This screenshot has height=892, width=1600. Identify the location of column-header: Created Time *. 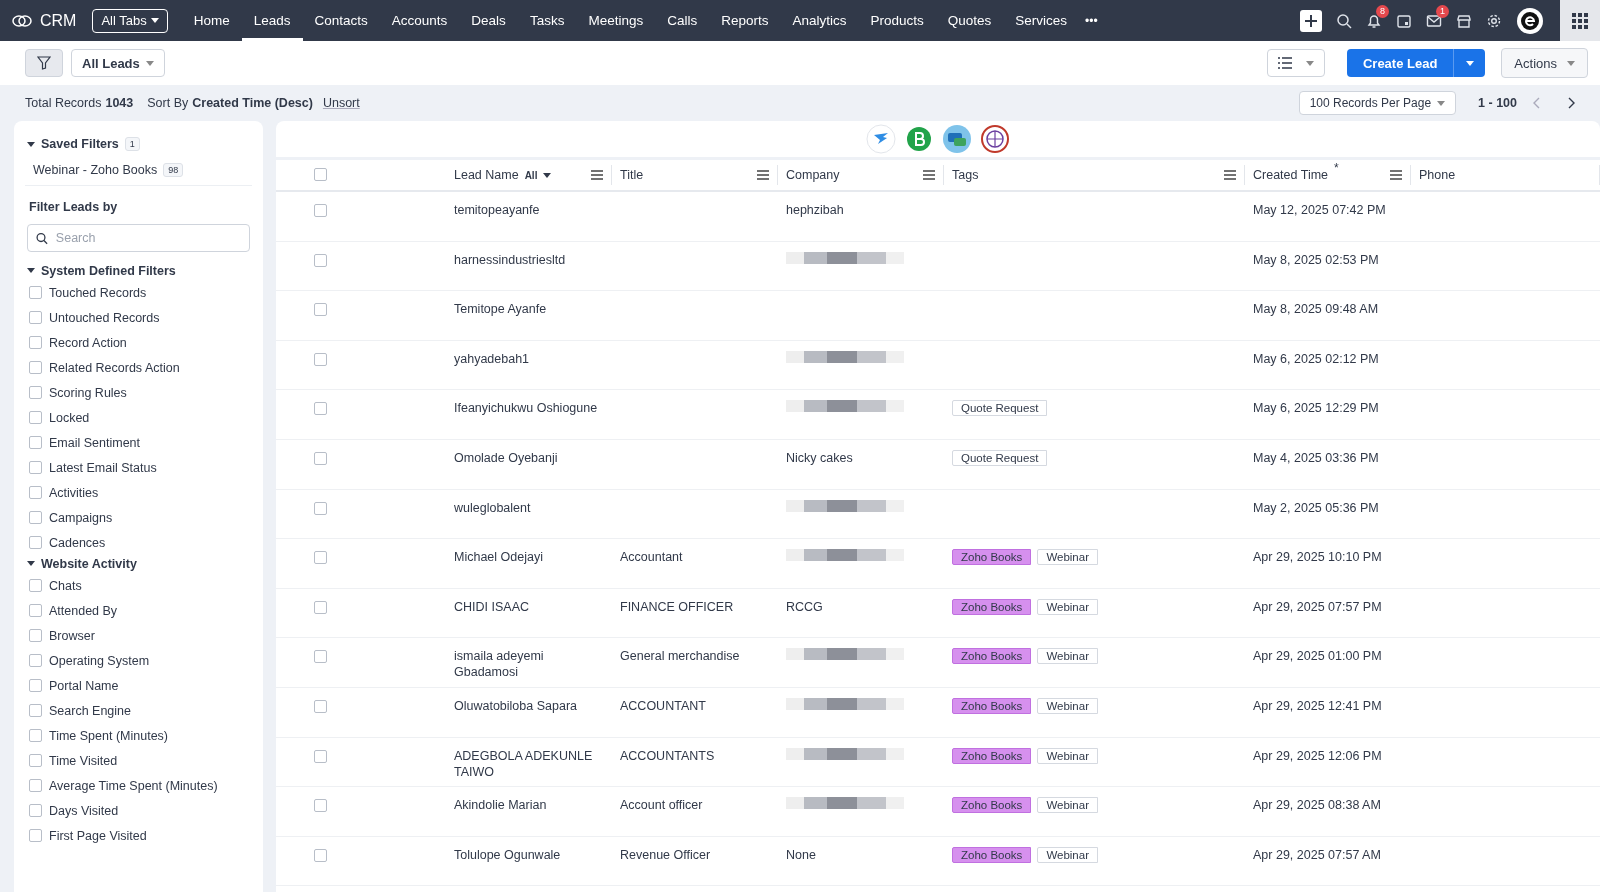
(1328, 175).